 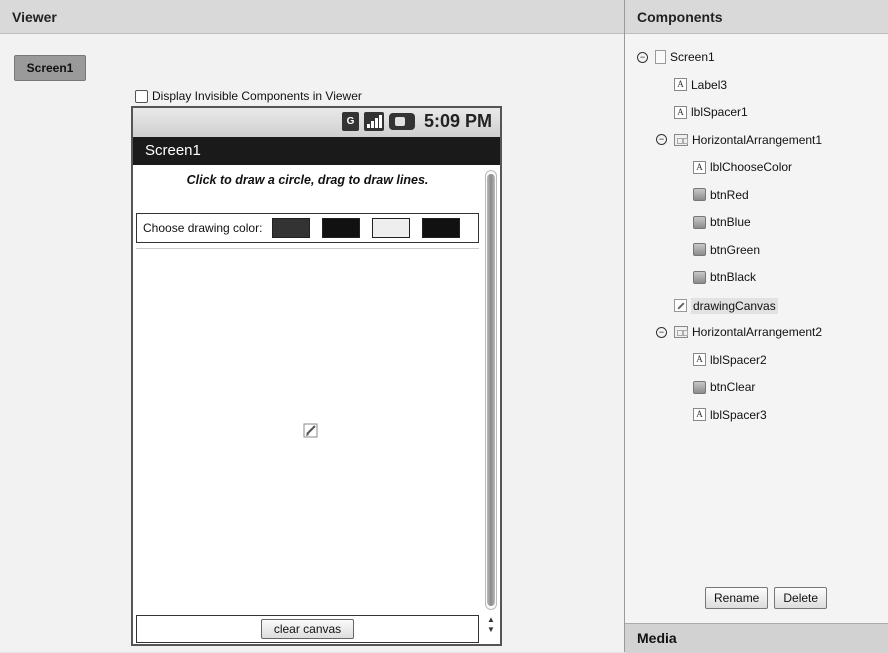 What do you see at coordinates (757, 332) in the screenshot?
I see `tree-node-label: HorizontalArrangement2` at bounding box center [757, 332].